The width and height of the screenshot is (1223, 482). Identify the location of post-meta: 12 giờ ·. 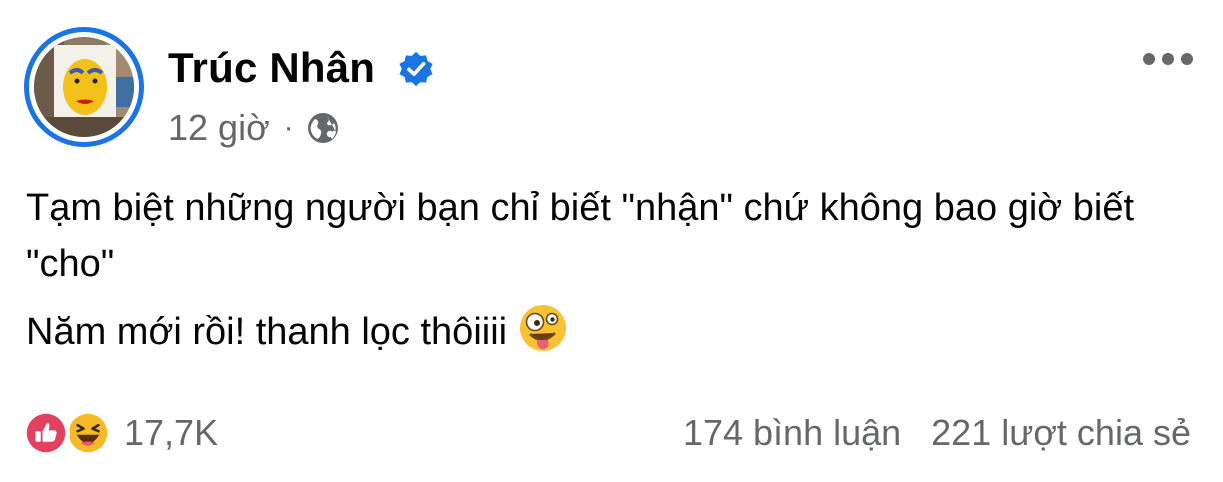
(254, 128).